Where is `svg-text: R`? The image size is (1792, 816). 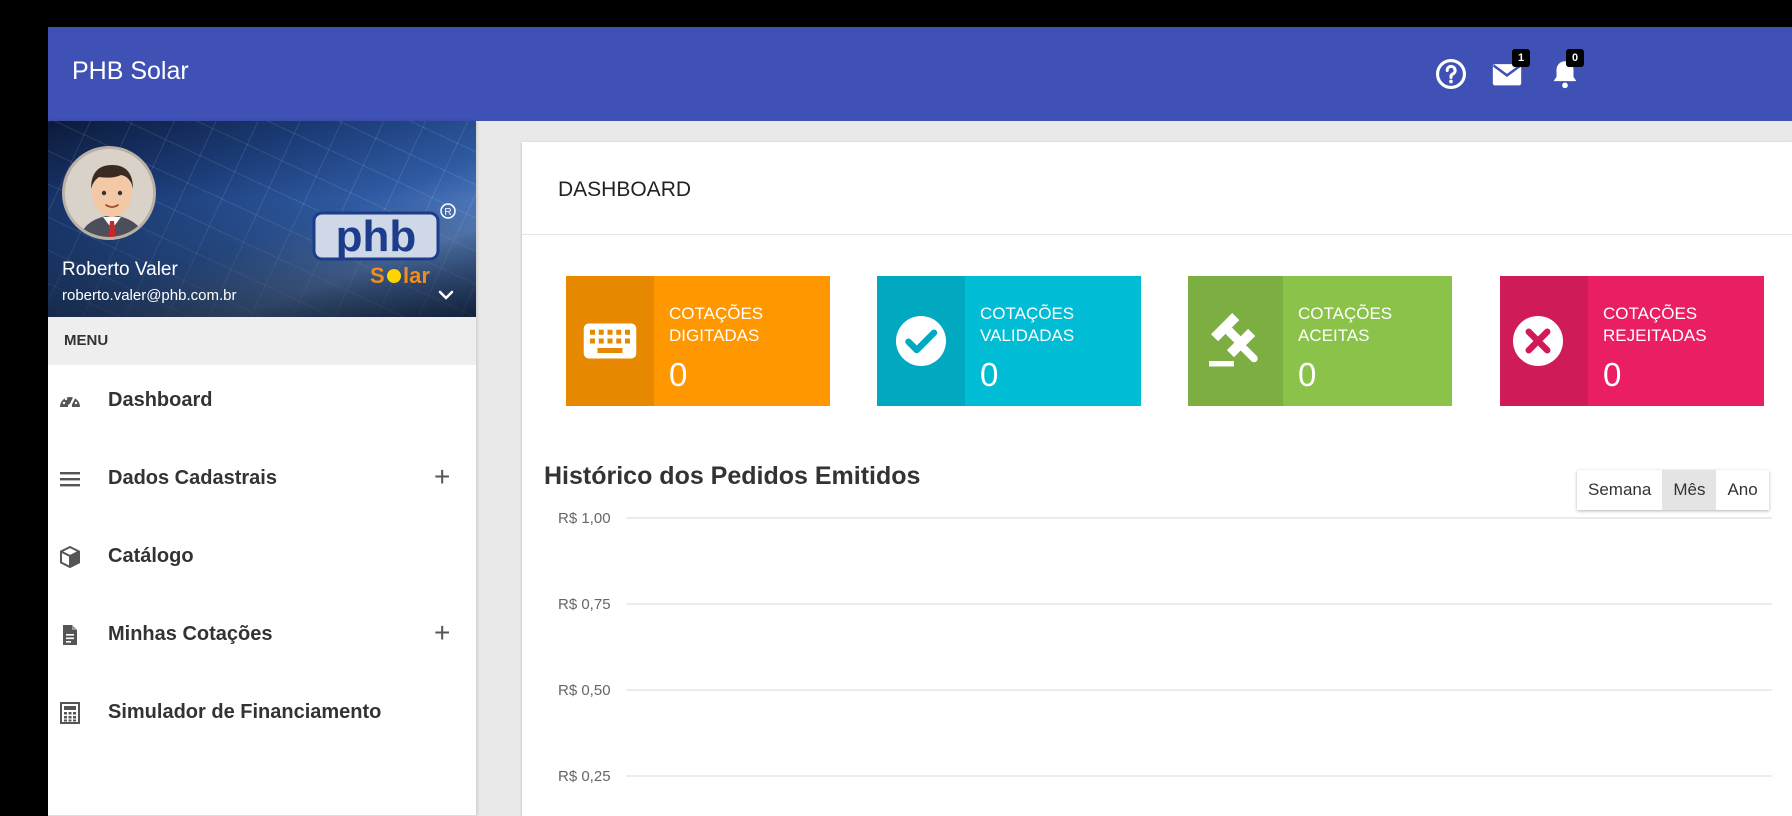
svg-text: R is located at coordinates (447, 212).